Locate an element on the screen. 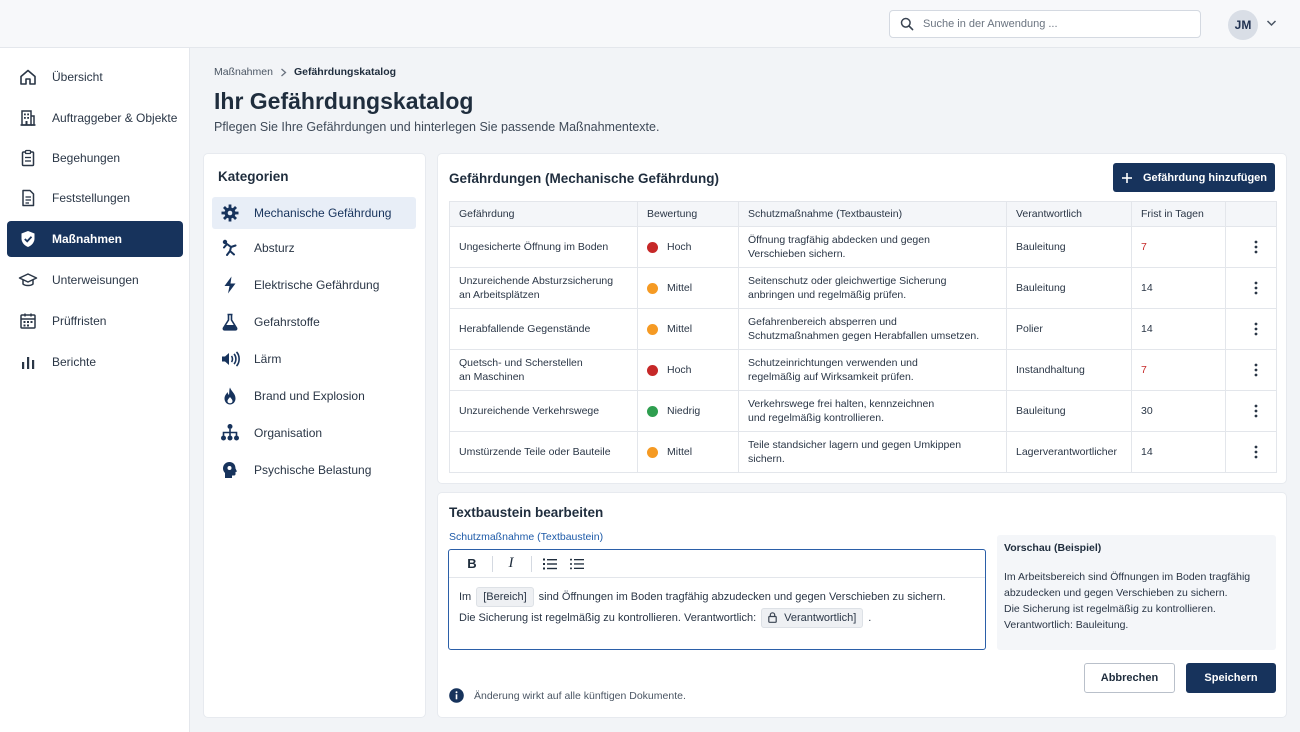 The width and height of the screenshot is (1300, 732). numbered-list-button is located at coordinates (550, 564).